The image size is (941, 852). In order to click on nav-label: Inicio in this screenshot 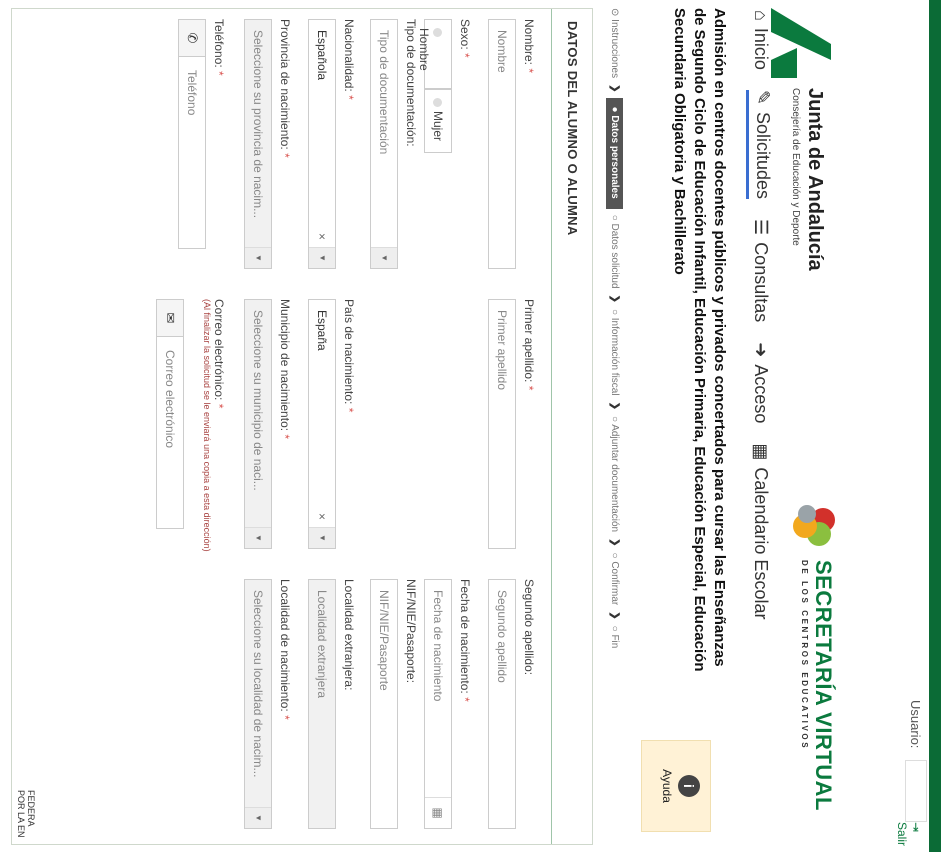, I will do `click(761, 48)`.